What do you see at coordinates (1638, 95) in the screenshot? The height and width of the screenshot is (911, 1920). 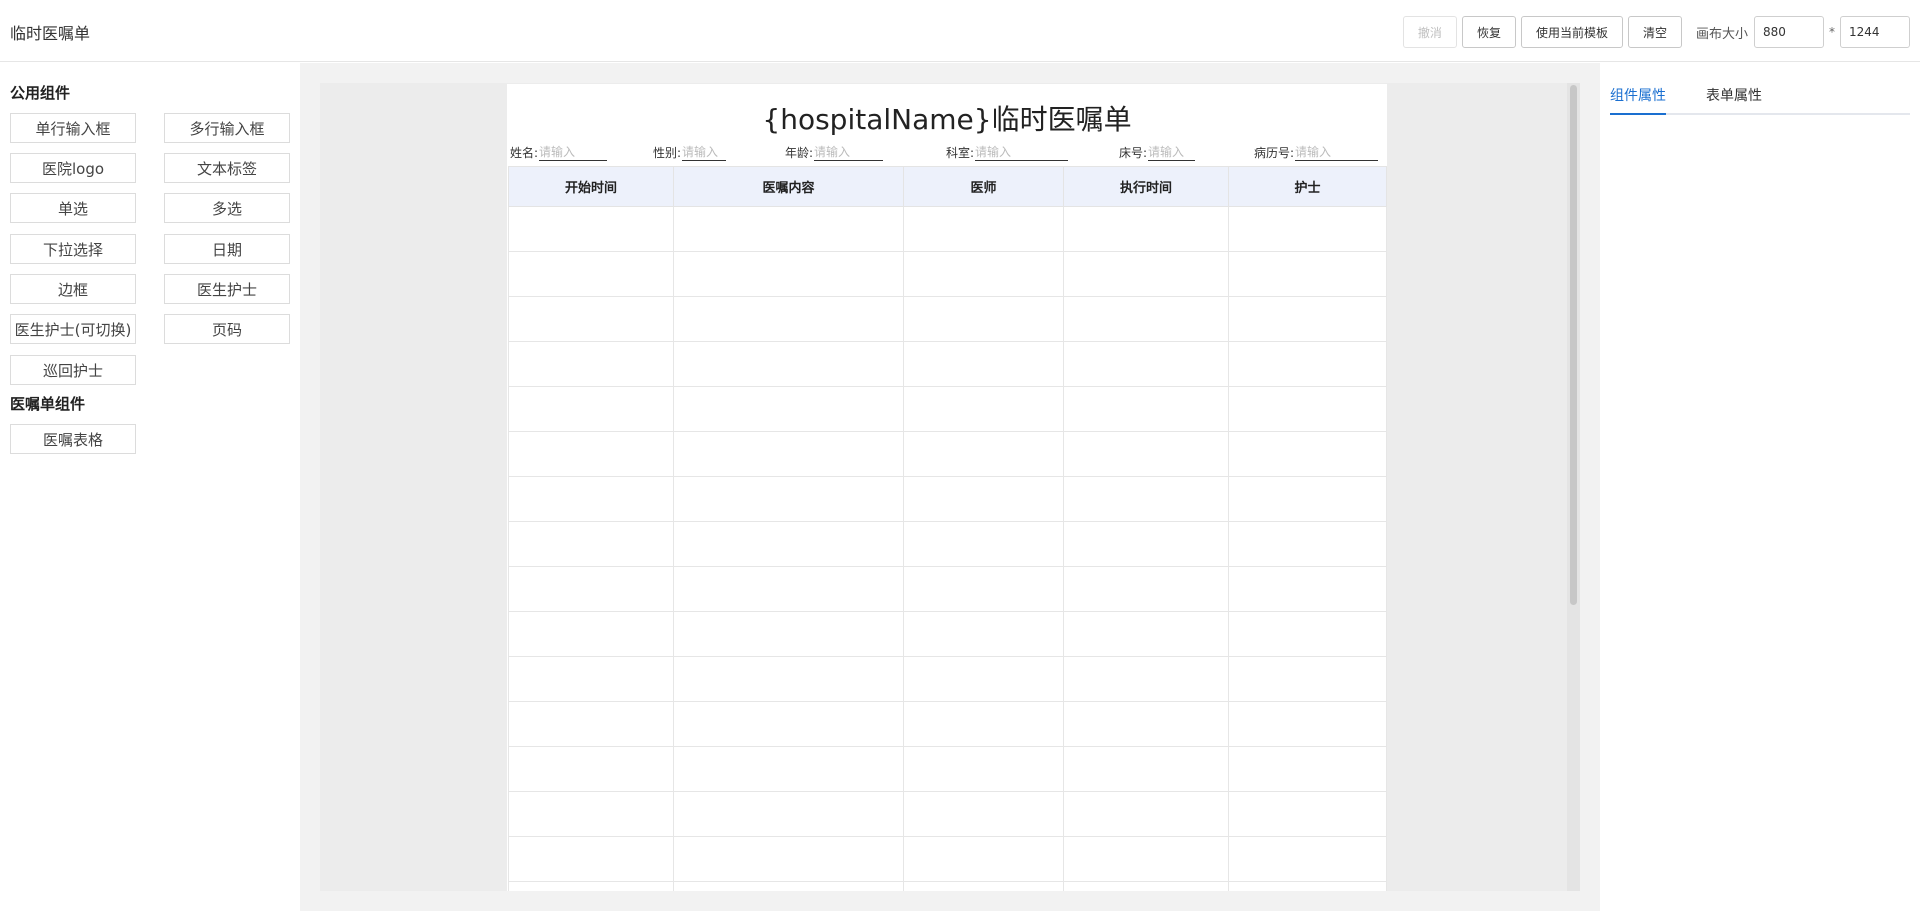 I see `tab-component-properties: 组件属性` at bounding box center [1638, 95].